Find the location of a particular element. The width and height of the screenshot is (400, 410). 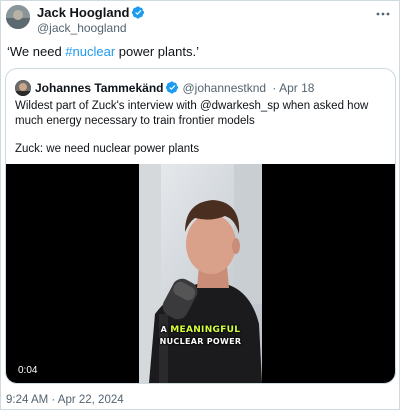

quoted-author-name: Johannes Tammekänd is located at coordinates (99, 88).